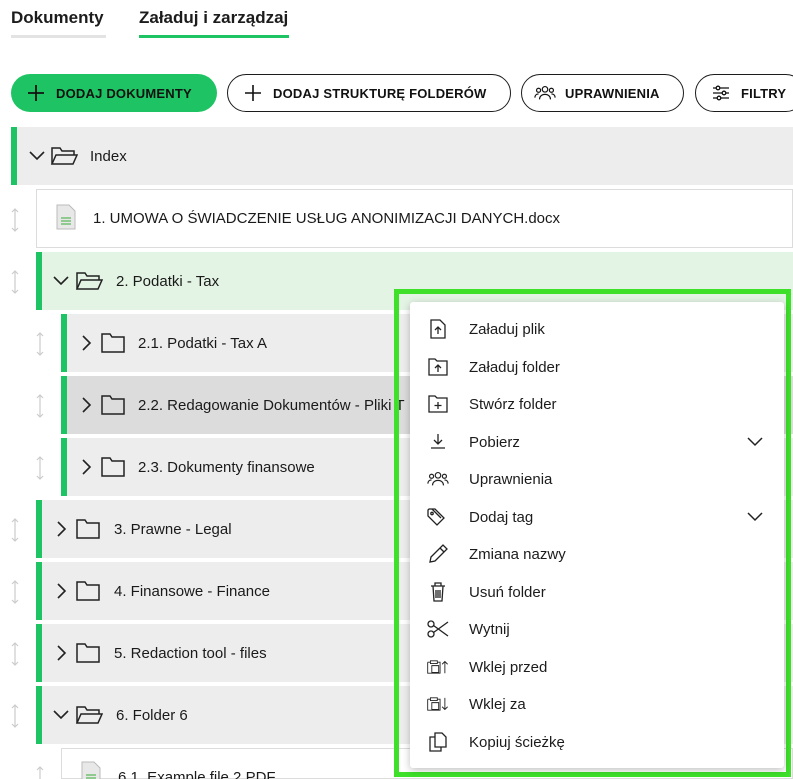  What do you see at coordinates (438, 442) in the screenshot?
I see `download-icon` at bounding box center [438, 442].